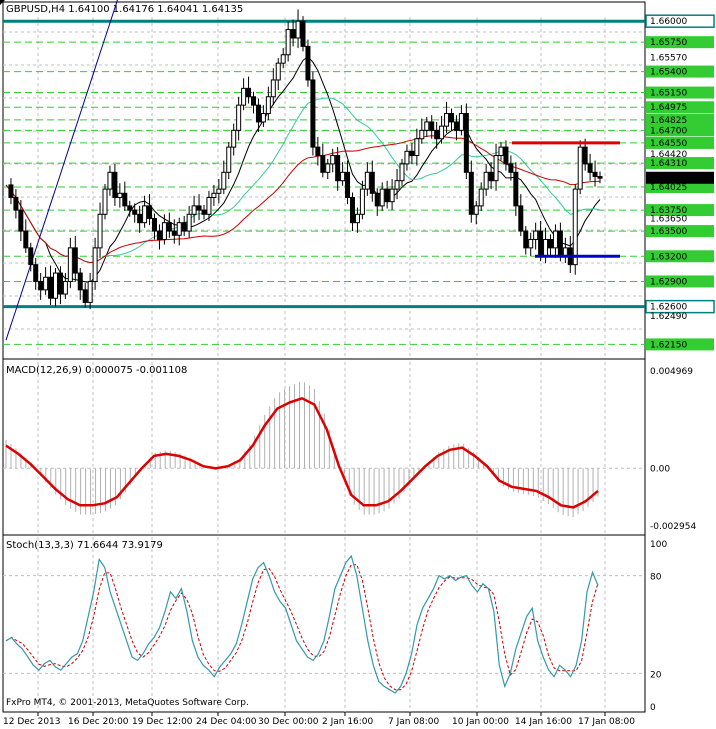 This screenshot has width=716, height=729. I want to click on time-axis-label: 24 Dec 04:00, so click(226, 722).